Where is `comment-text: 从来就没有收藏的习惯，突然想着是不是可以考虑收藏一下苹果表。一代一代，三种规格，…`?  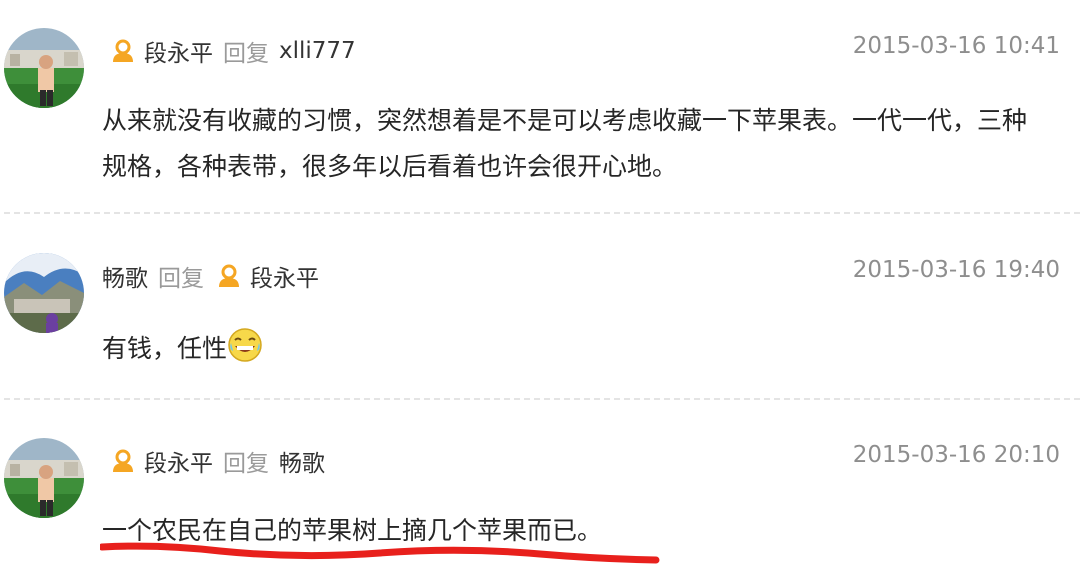 comment-text: 从来就没有收藏的习惯，突然想着是不是可以考虑收藏一下苹果表。一代一代，三种规格，… is located at coordinates (565, 143).